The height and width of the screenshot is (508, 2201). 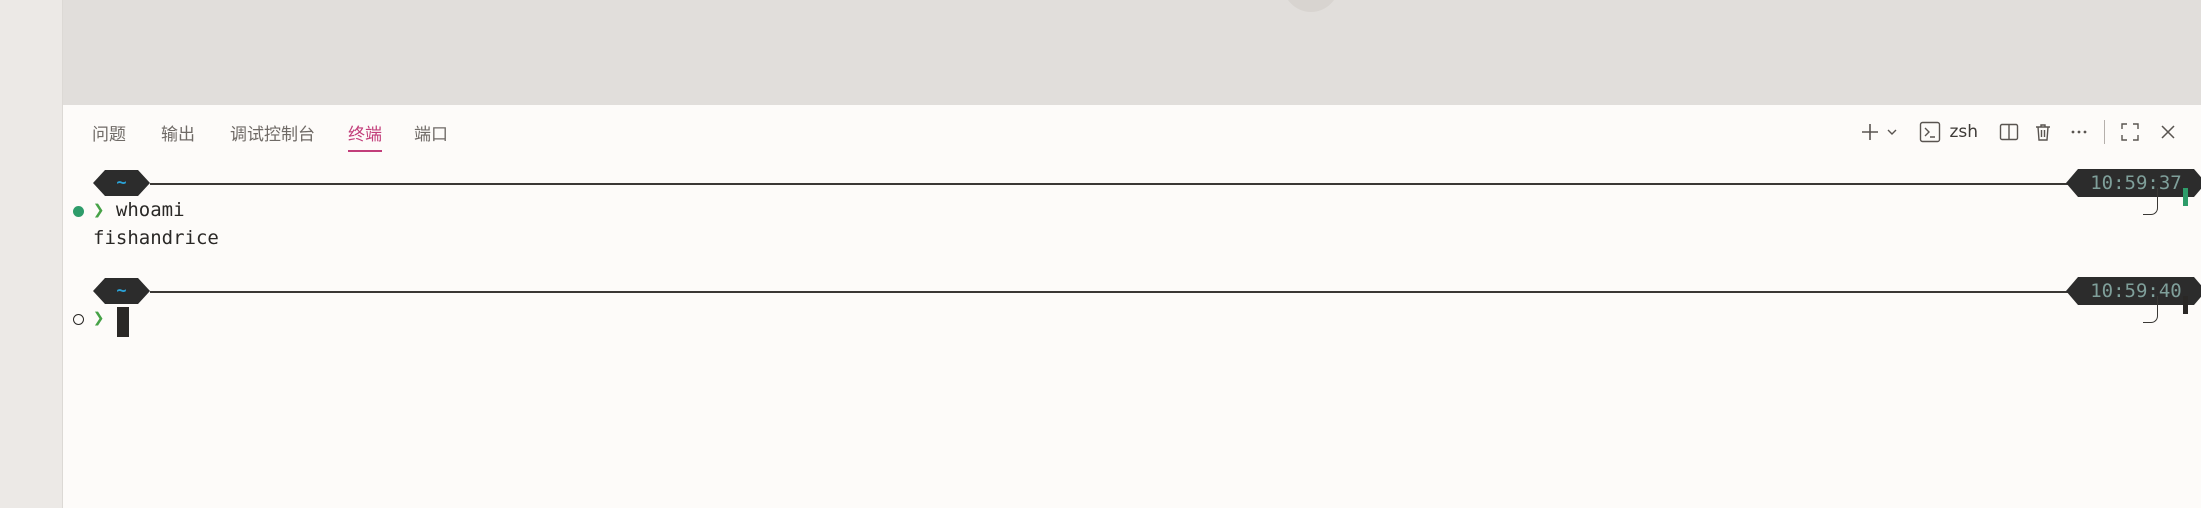 What do you see at coordinates (156, 238) in the screenshot?
I see `command-output: fishandrice` at bounding box center [156, 238].